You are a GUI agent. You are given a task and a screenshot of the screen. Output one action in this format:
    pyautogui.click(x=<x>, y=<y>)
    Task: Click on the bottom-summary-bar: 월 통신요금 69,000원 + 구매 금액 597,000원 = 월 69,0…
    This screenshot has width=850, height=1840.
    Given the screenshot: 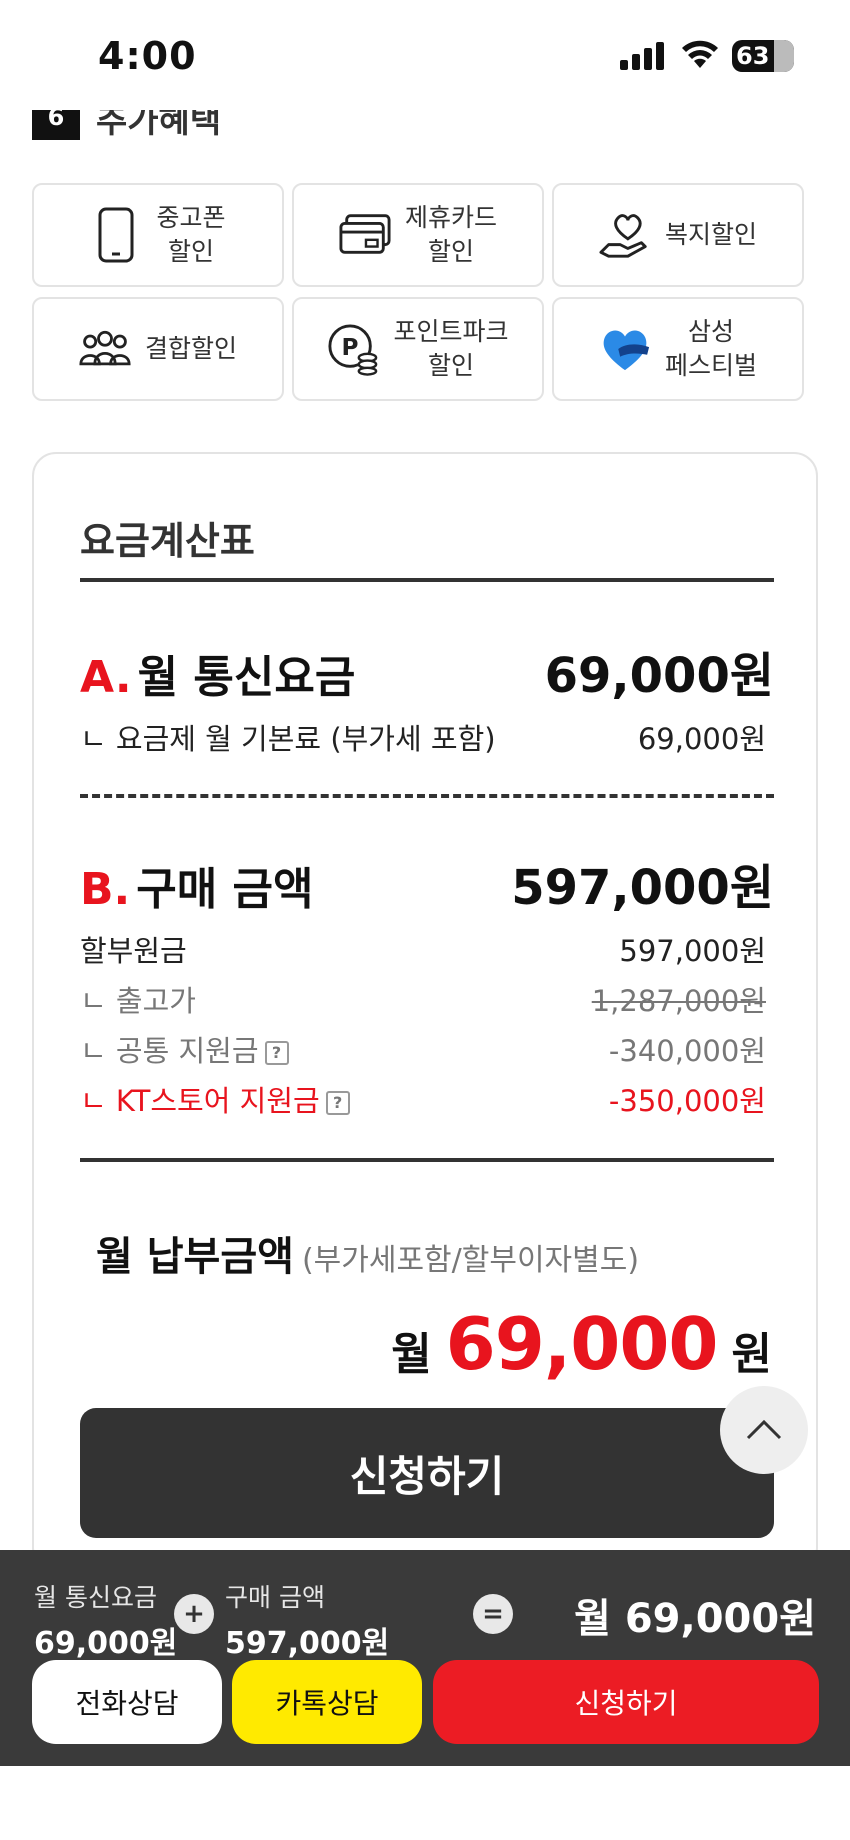 What is the action you would take?
    pyautogui.click(x=425, y=1658)
    